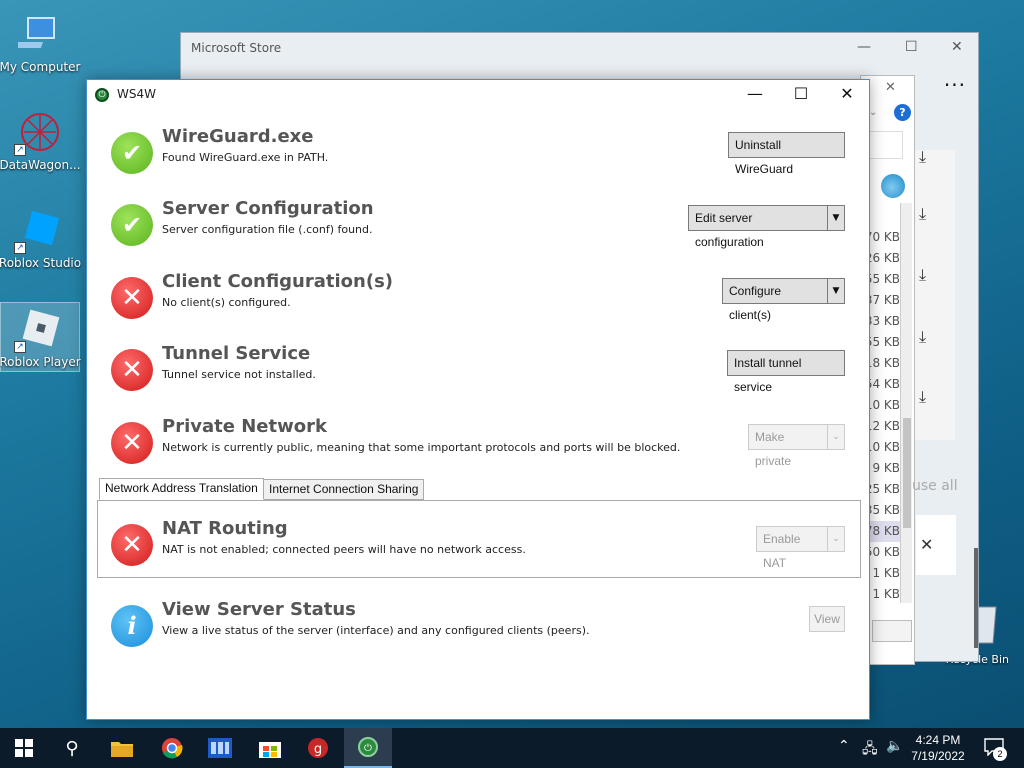 This screenshot has width=1024, height=768. I want to click on row-description: Found WireGuard.exe in PATH., so click(245, 157).